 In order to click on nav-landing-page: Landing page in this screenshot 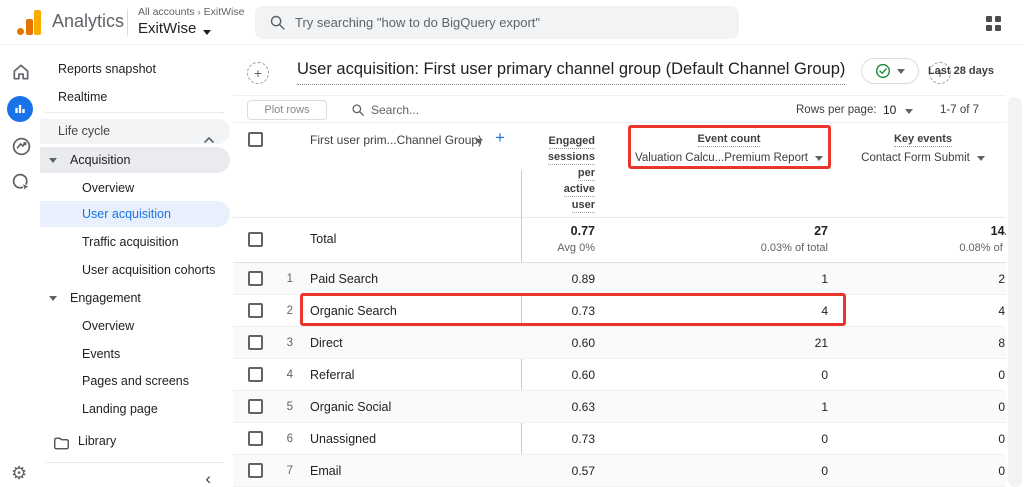, I will do `click(135, 409)`.